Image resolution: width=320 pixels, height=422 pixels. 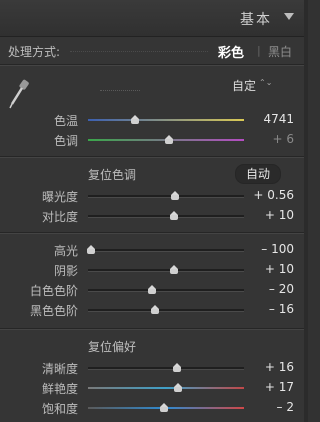 I want to click on slider-row: 对比度 + 10, so click(x=154, y=216).